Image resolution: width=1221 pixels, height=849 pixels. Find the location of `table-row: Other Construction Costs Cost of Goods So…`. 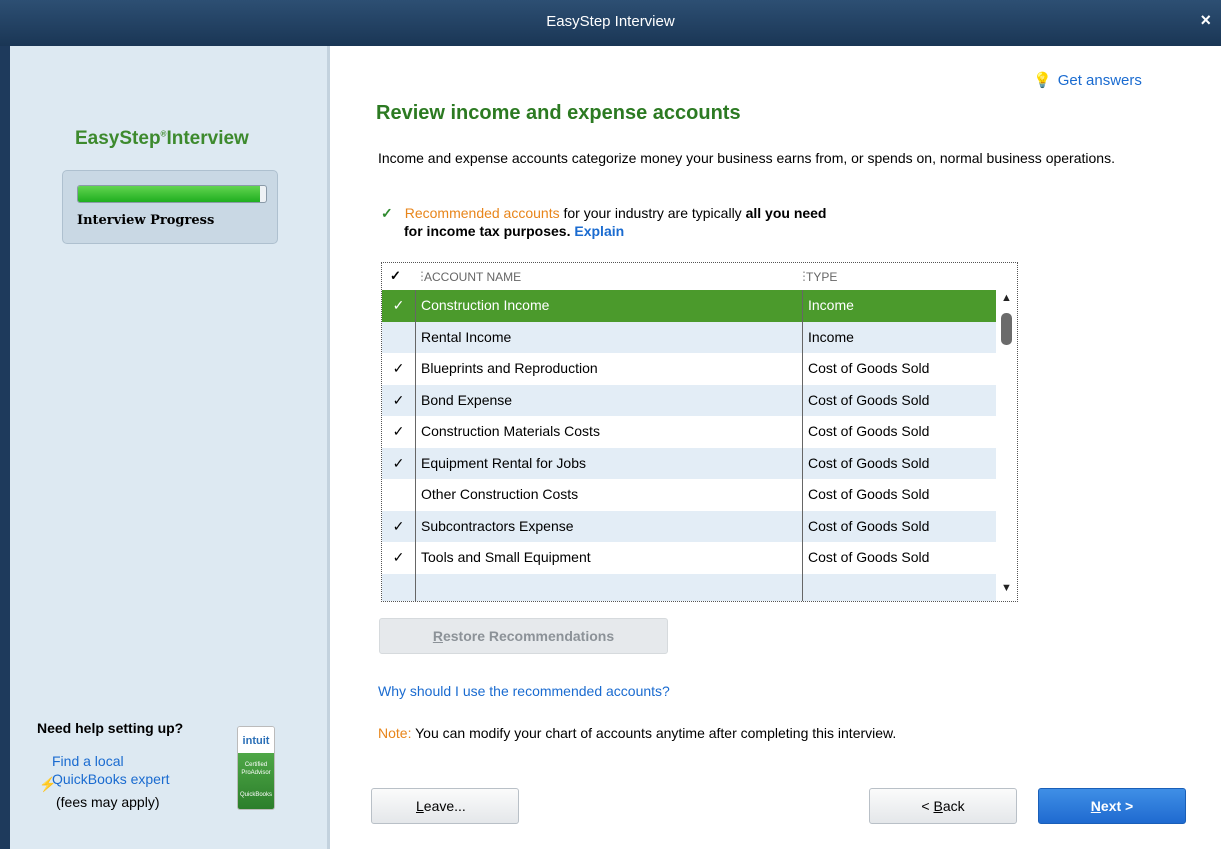

table-row: Other Construction Costs Cost of Goods So… is located at coordinates (689, 495).